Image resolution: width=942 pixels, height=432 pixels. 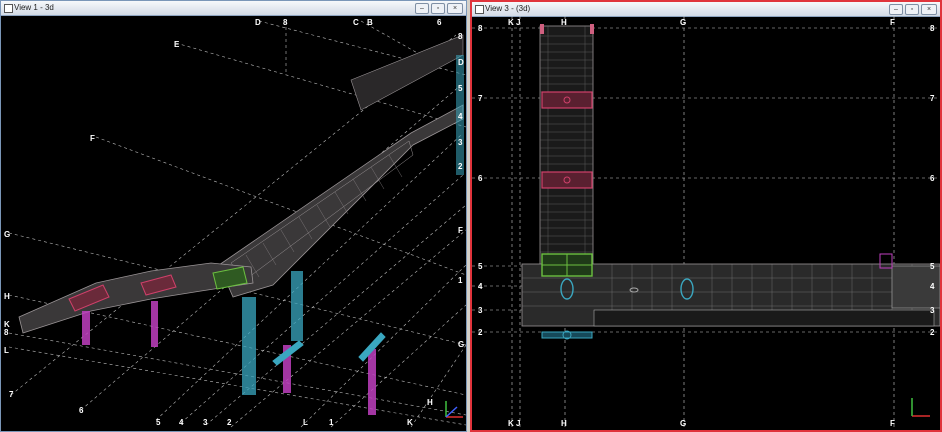 What do you see at coordinates (706, 9) in the screenshot?
I see `view-3-titlebar: View 3 - (3d) – ▫ ×` at bounding box center [706, 9].